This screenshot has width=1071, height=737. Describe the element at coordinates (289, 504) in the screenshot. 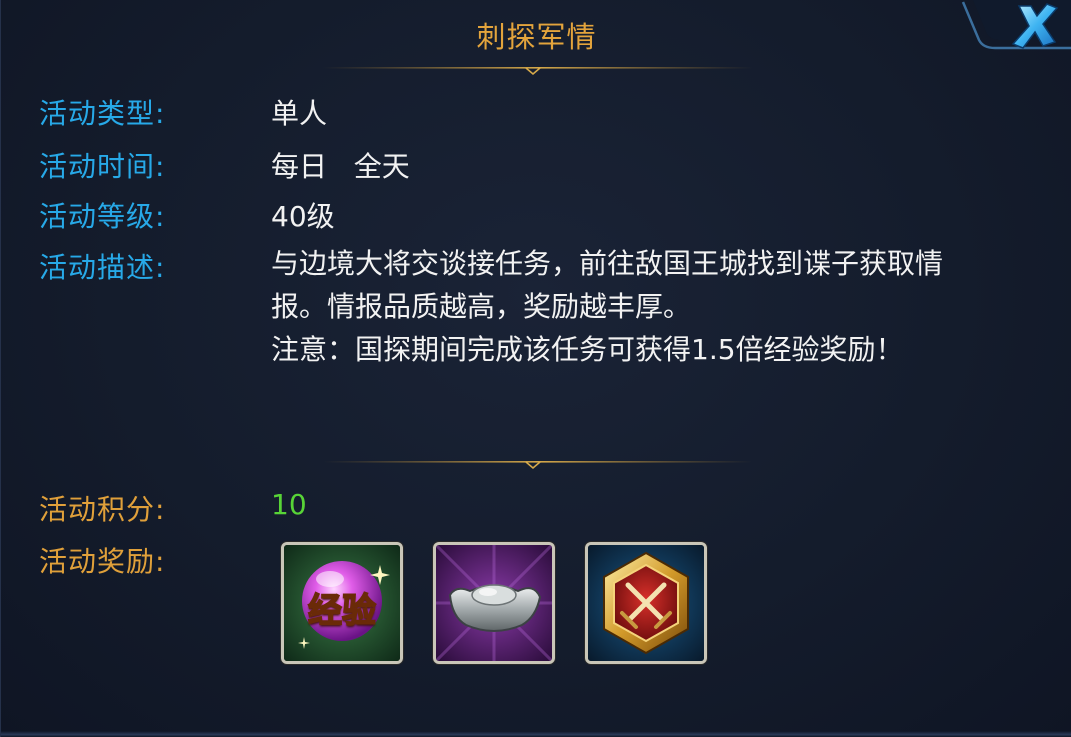

I see `activity-points-value: 10` at that location.